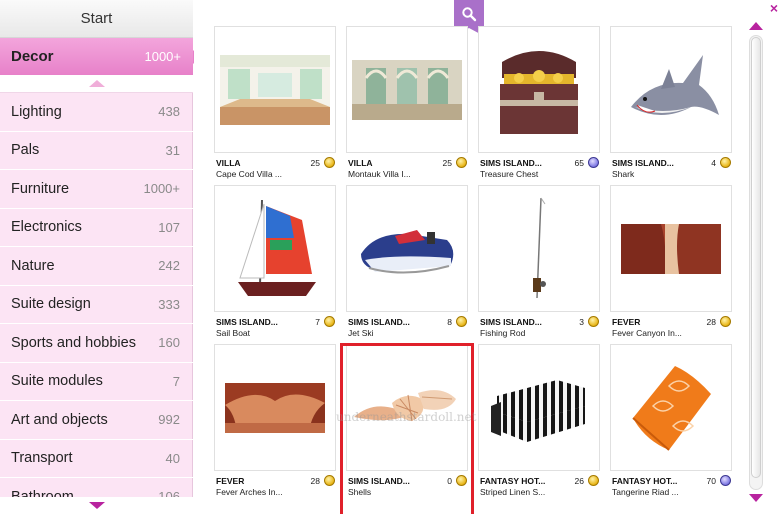 The height and width of the screenshot is (514, 782). What do you see at coordinates (36, 111) in the screenshot?
I see `category-label: Lighting` at bounding box center [36, 111].